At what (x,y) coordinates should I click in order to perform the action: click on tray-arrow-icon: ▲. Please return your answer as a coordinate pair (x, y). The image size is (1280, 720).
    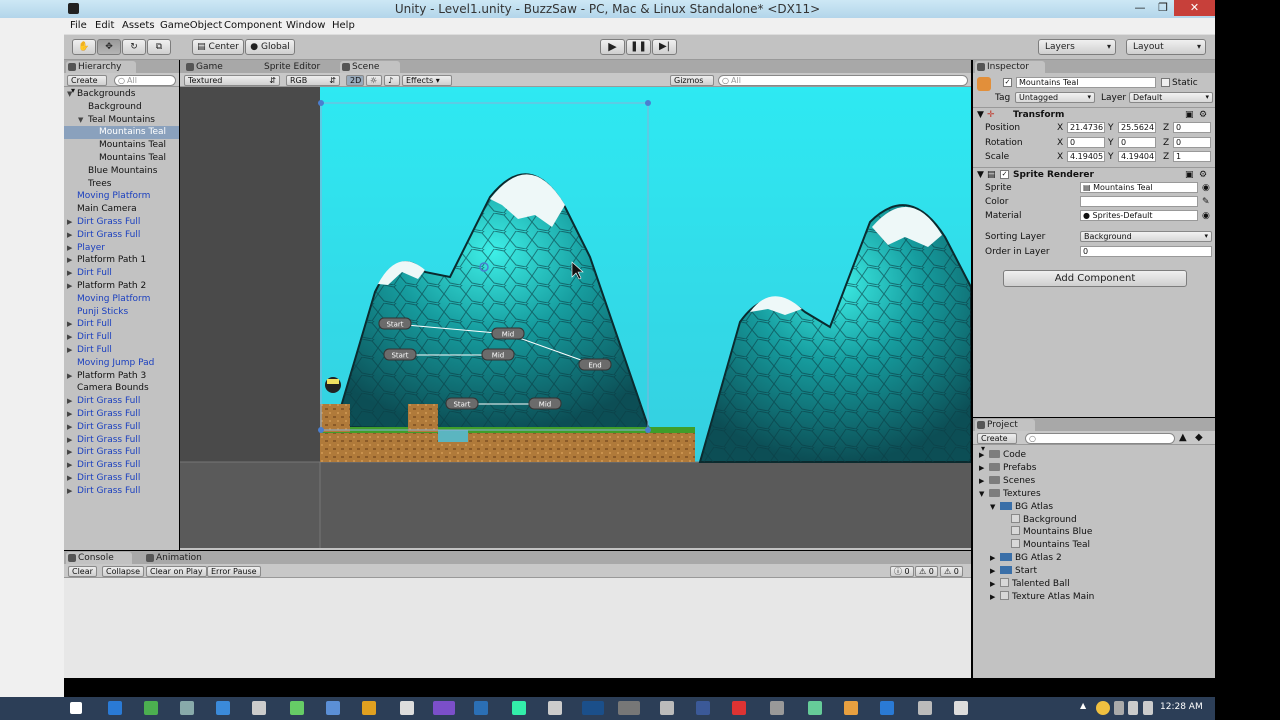
    Looking at the image, I should click on (1085, 708).